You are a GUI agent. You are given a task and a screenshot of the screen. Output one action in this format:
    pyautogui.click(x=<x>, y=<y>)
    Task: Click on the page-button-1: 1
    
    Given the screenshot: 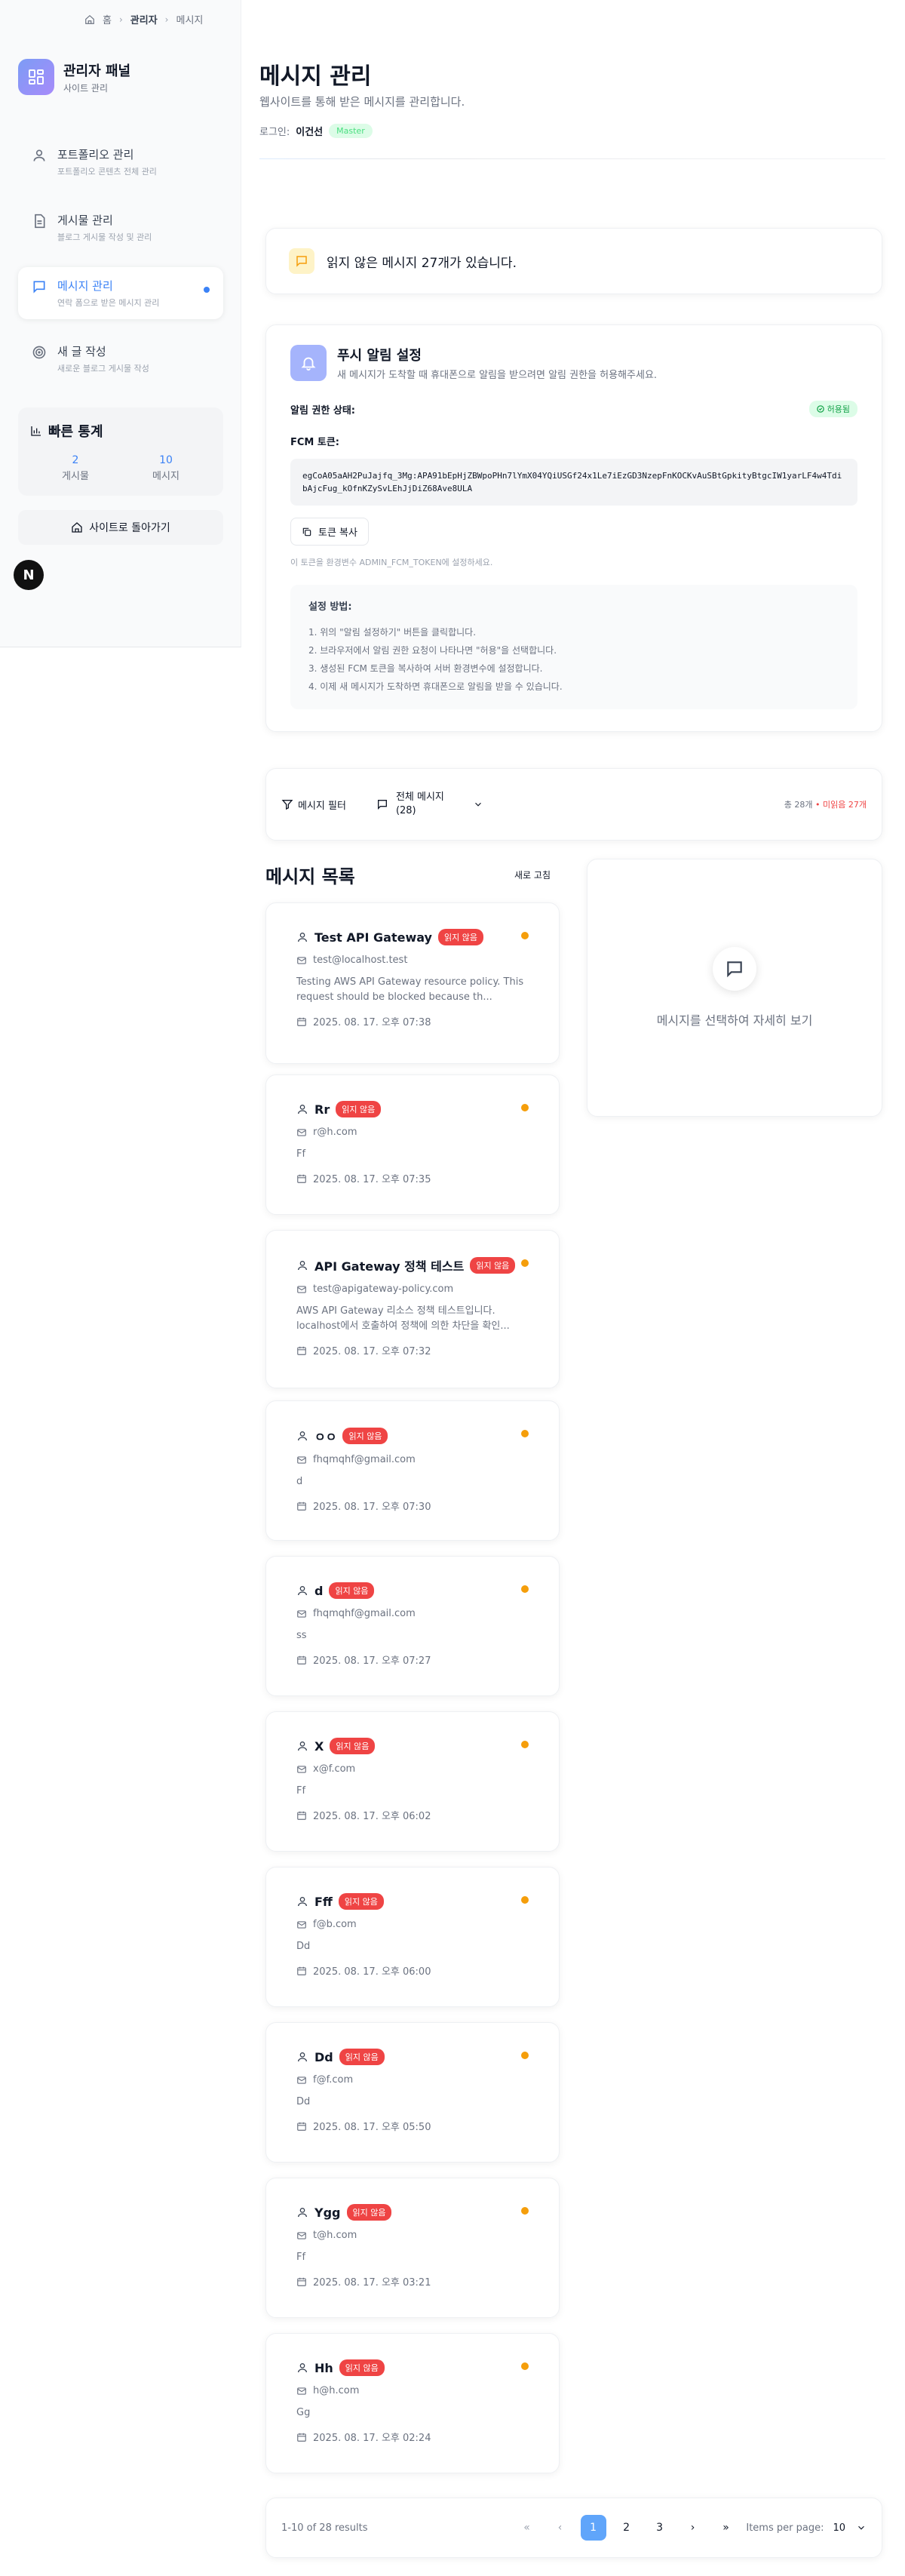 What is the action you would take?
    pyautogui.click(x=593, y=2528)
    